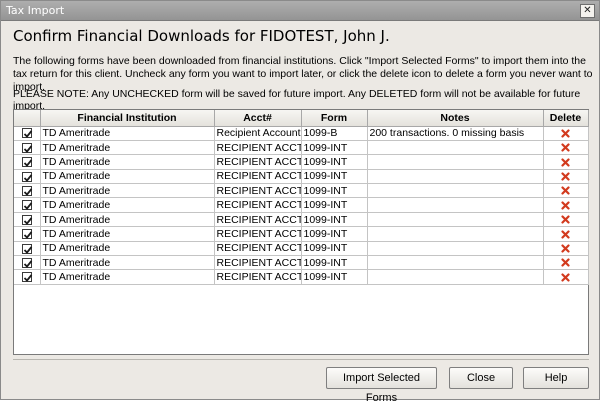 Image resolution: width=600 pixels, height=408 pixels. What do you see at coordinates (300, 11) in the screenshot?
I see `title-bar: Tax Import ✕` at bounding box center [300, 11].